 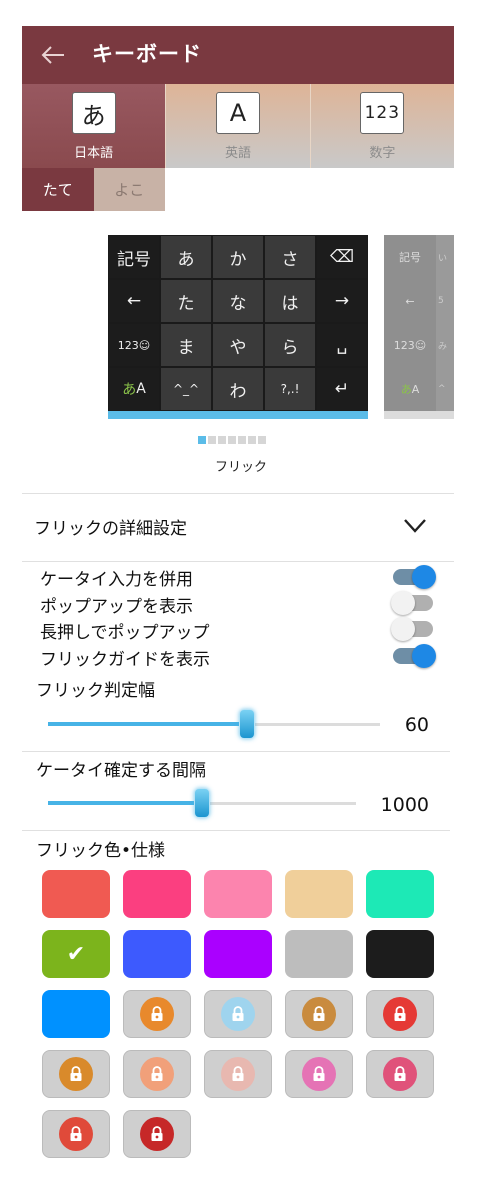 I want to click on layout-name: フリック, so click(x=240, y=467).